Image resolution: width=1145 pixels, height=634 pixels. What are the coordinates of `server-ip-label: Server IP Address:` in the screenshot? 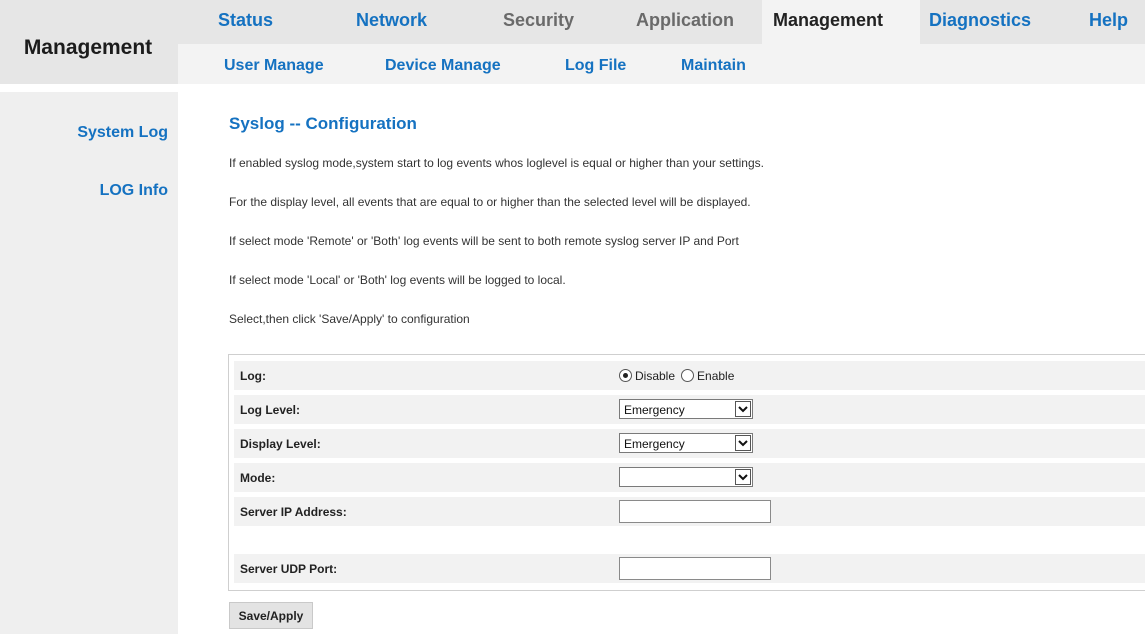 It's located at (293, 512).